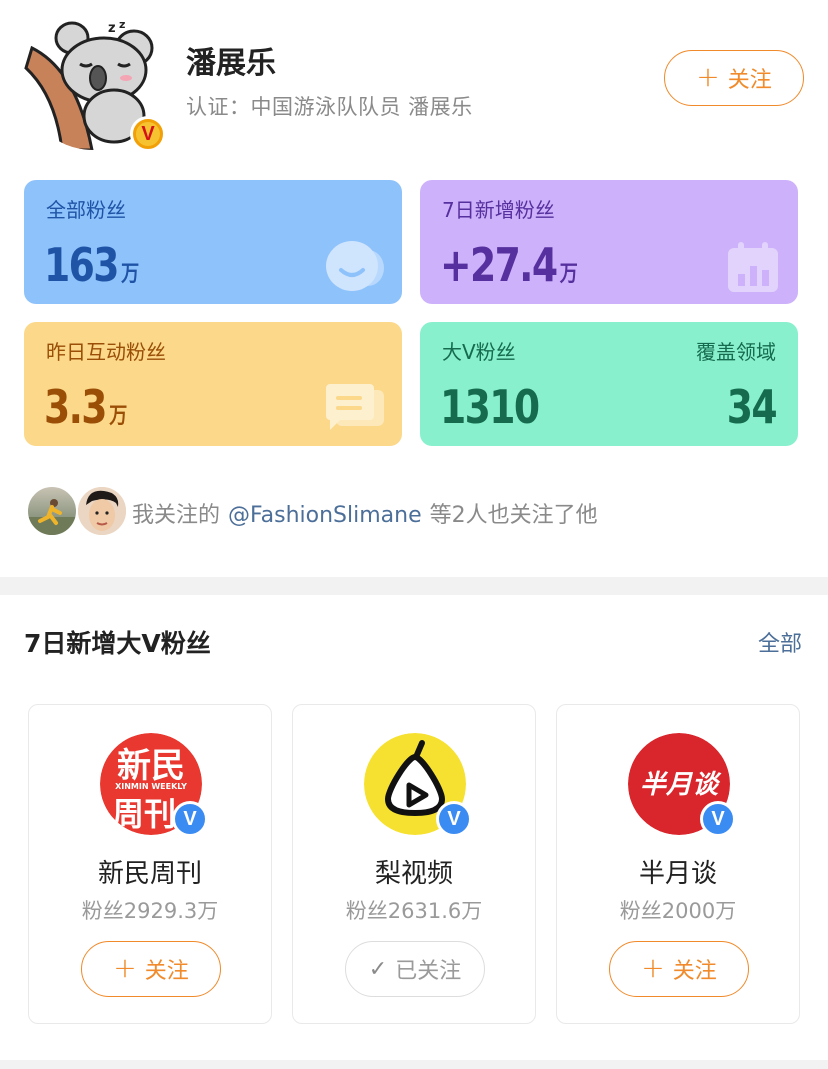 The height and width of the screenshot is (1069, 828). I want to click on banyuetan-logo-text: 半月谈, so click(681, 785).